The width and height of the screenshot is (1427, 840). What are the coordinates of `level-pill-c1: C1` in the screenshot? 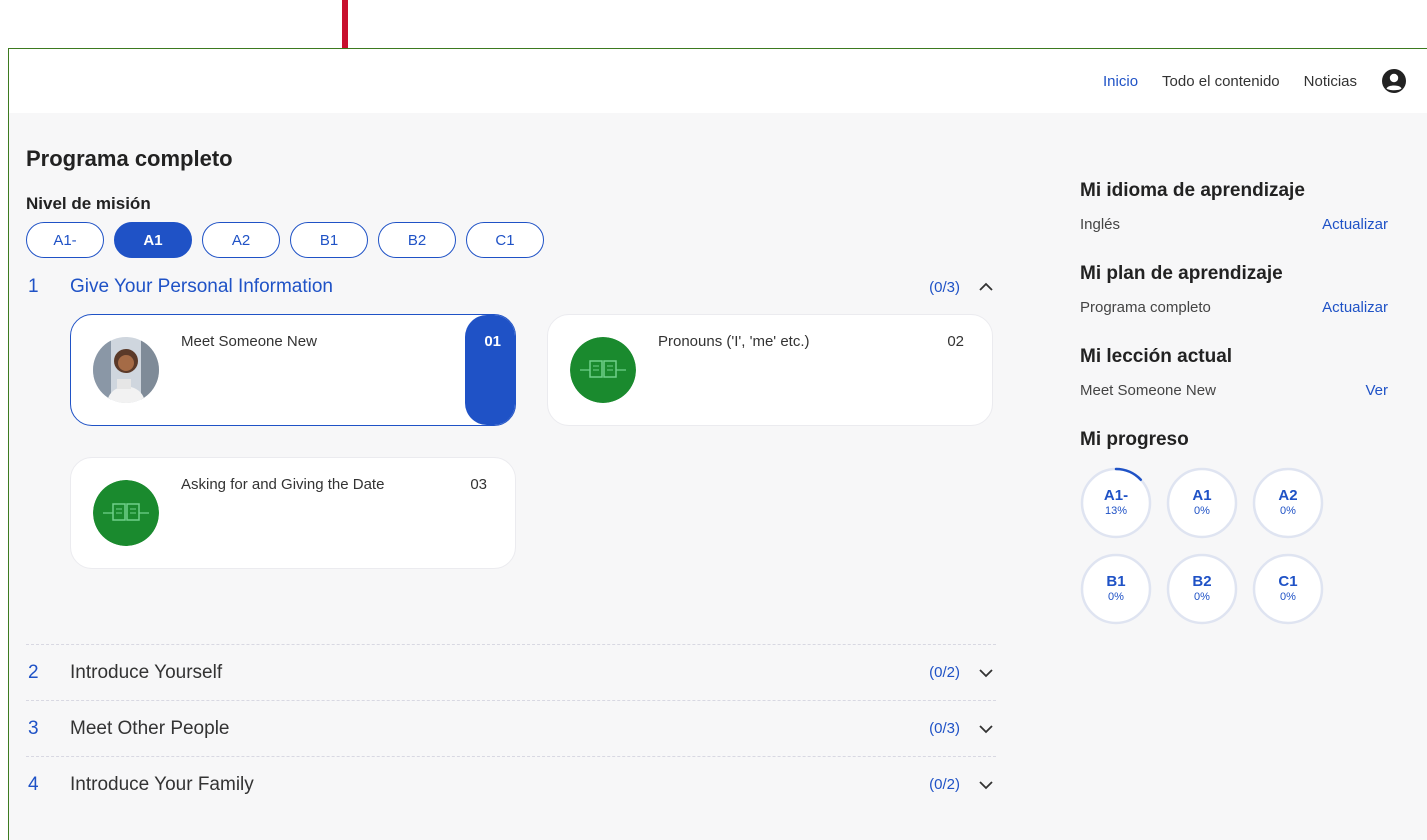 It's located at (505, 240).